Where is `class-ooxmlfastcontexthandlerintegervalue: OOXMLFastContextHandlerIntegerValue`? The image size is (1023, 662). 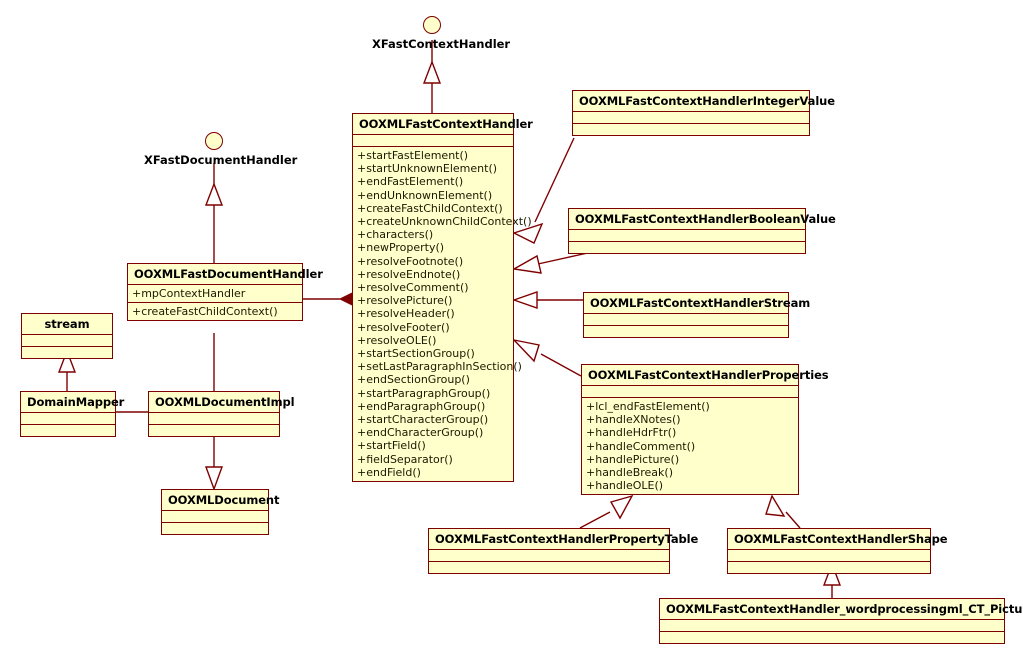 class-ooxmlfastcontexthandlerintegervalue: OOXMLFastContextHandlerIntegerValue is located at coordinates (703, 113).